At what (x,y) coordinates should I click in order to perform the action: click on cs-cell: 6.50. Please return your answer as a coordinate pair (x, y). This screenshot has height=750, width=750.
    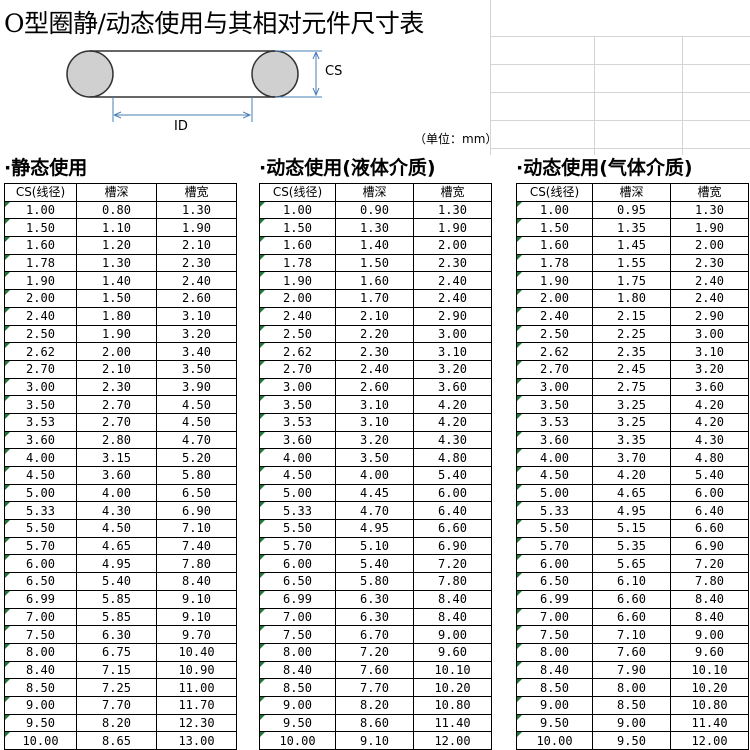
    Looking at the image, I should click on (40, 581).